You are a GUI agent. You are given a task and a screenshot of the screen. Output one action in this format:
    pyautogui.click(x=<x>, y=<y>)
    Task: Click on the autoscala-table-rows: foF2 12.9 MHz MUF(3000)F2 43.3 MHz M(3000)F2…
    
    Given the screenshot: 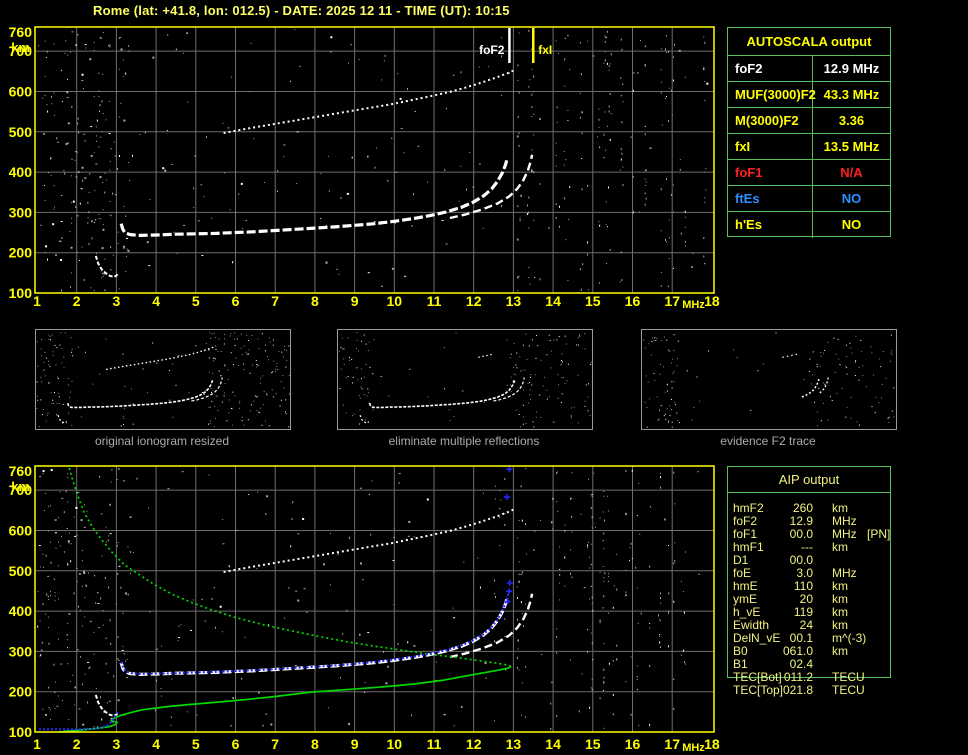 What is the action you would take?
    pyautogui.click(x=809, y=147)
    